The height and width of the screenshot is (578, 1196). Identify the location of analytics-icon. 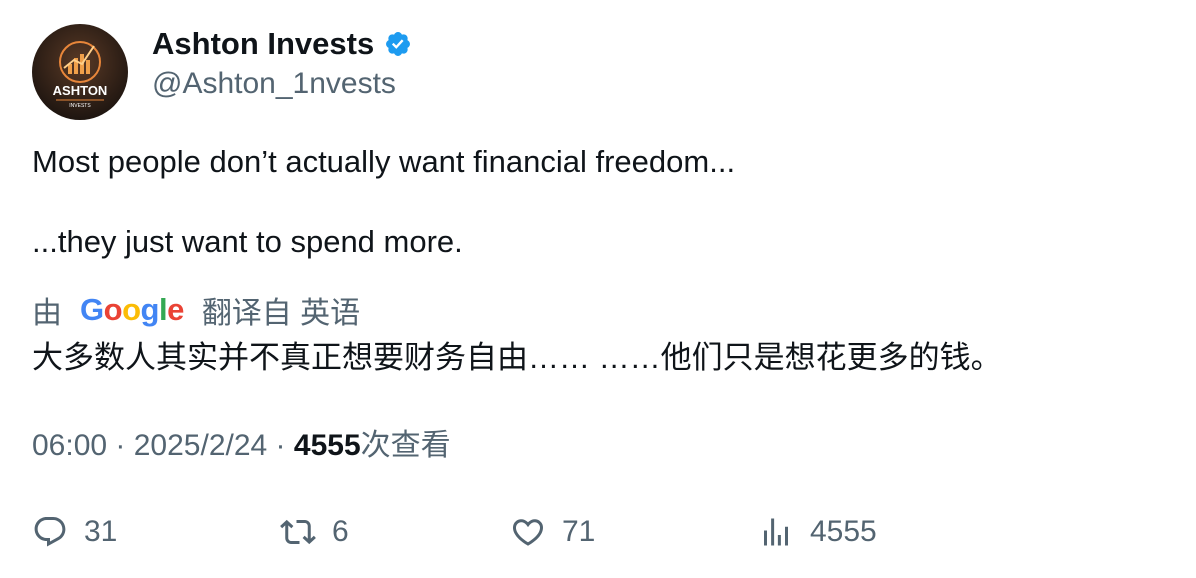
(776, 532).